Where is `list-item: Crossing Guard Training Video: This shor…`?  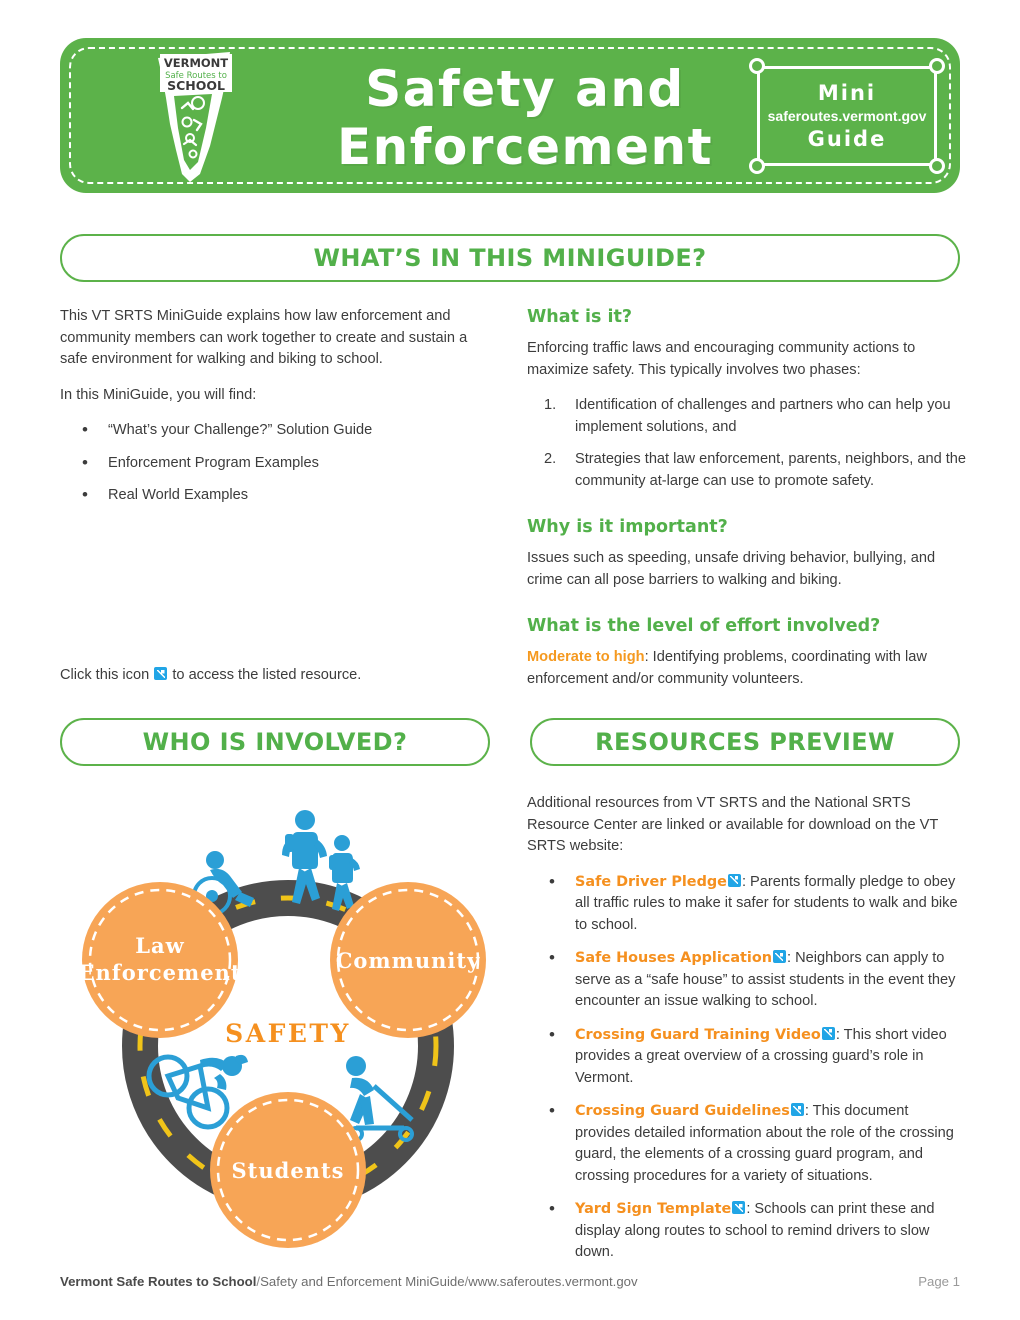 list-item: Crossing Guard Training Video: This shor… is located at coordinates (747, 1057).